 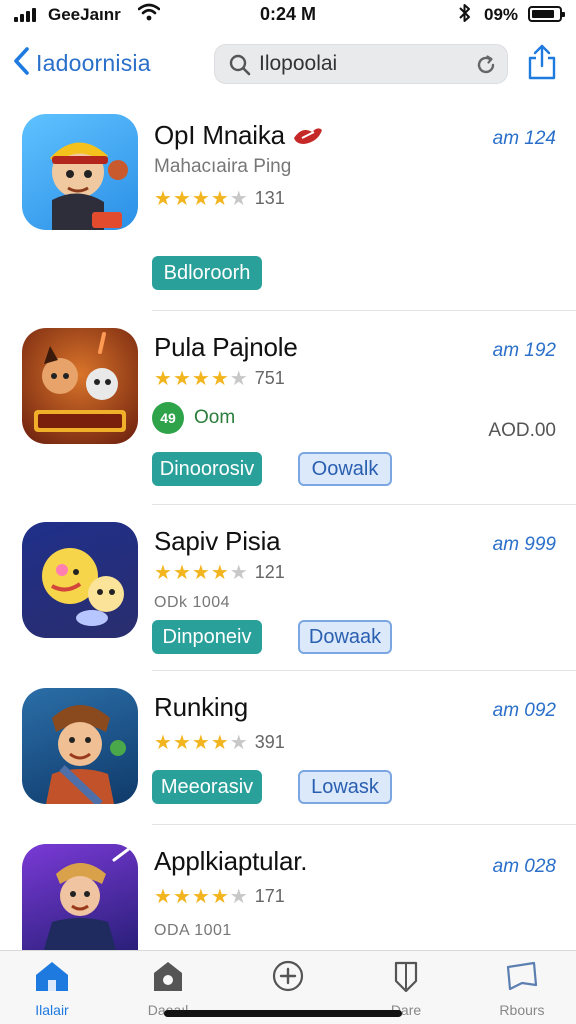 What do you see at coordinates (192, 602) in the screenshot?
I see `app-detail: ODk 1004` at bounding box center [192, 602].